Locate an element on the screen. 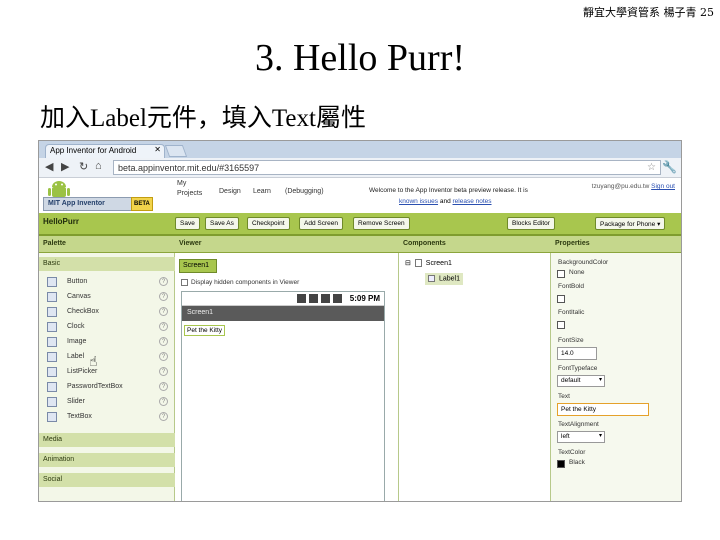 The image size is (720, 540). canvas-icon is located at coordinates (52, 297).